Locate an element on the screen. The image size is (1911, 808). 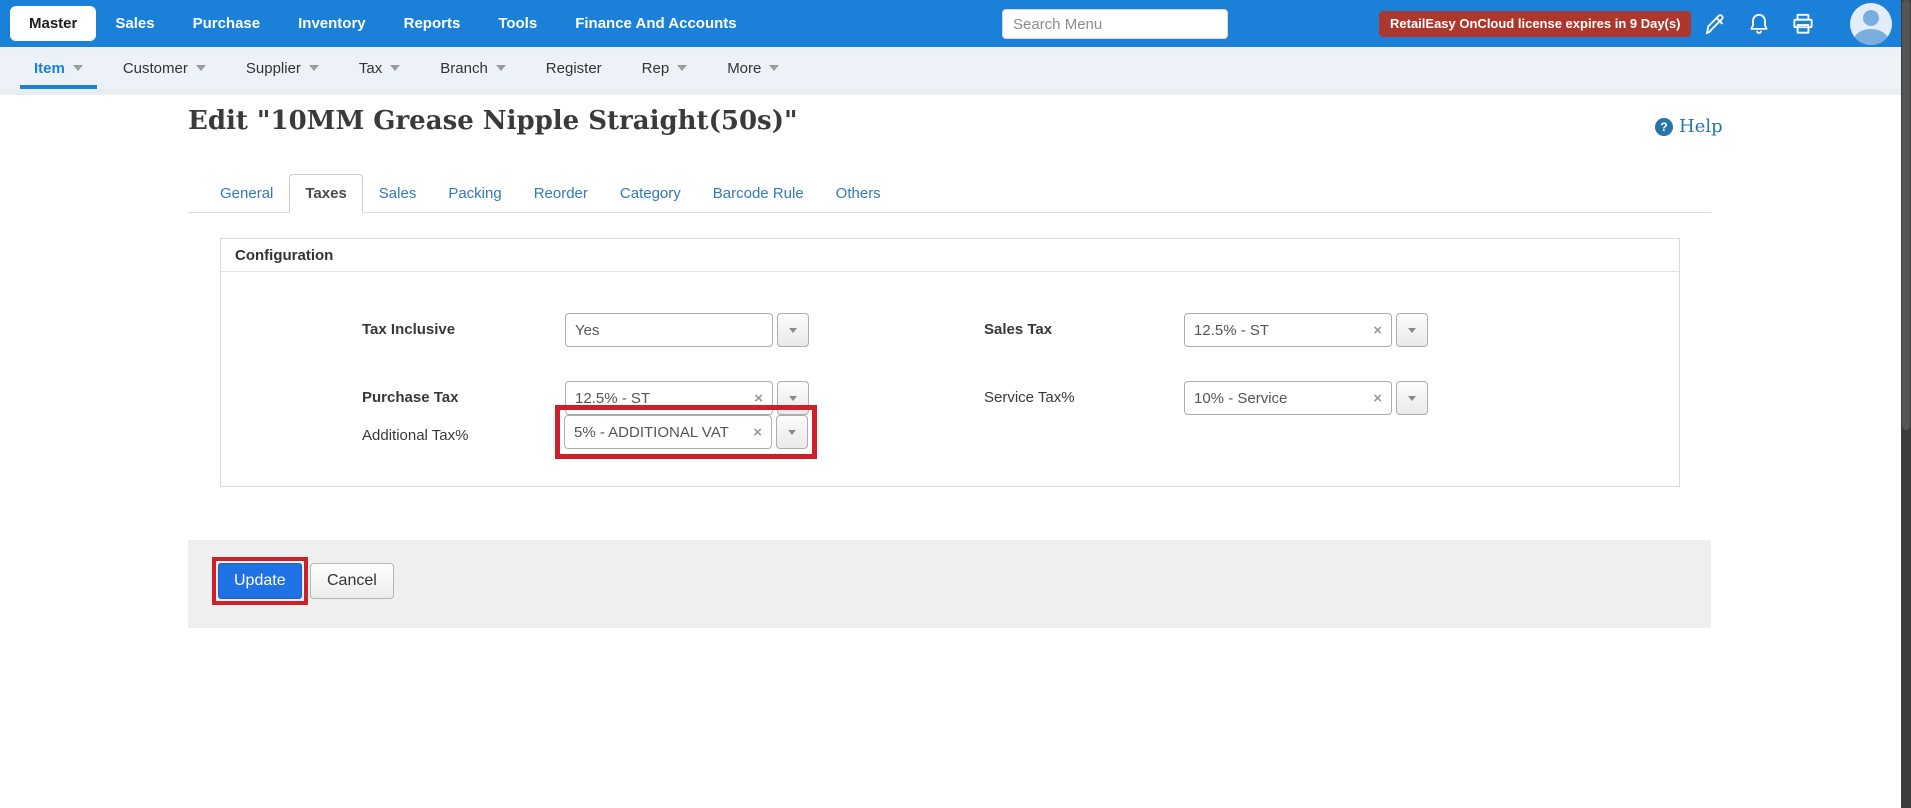
menu-master: Master is located at coordinates (53, 23).